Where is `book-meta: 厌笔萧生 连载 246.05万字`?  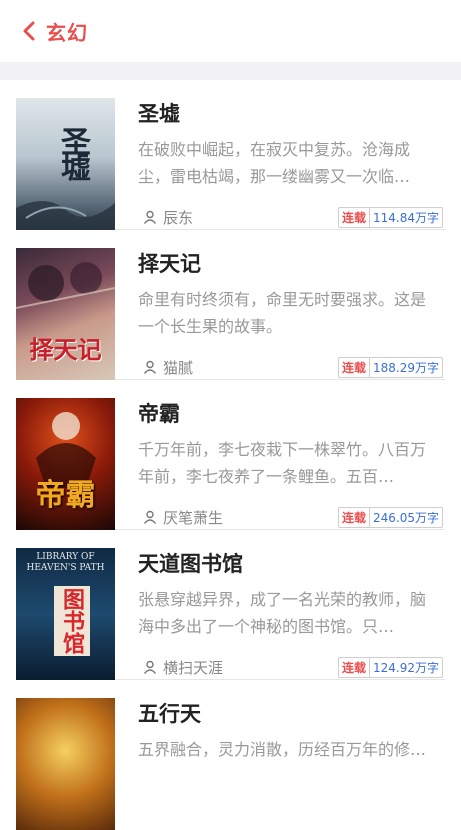
book-meta: 厌笔萧生 连载 246.05万字 is located at coordinates (291, 517).